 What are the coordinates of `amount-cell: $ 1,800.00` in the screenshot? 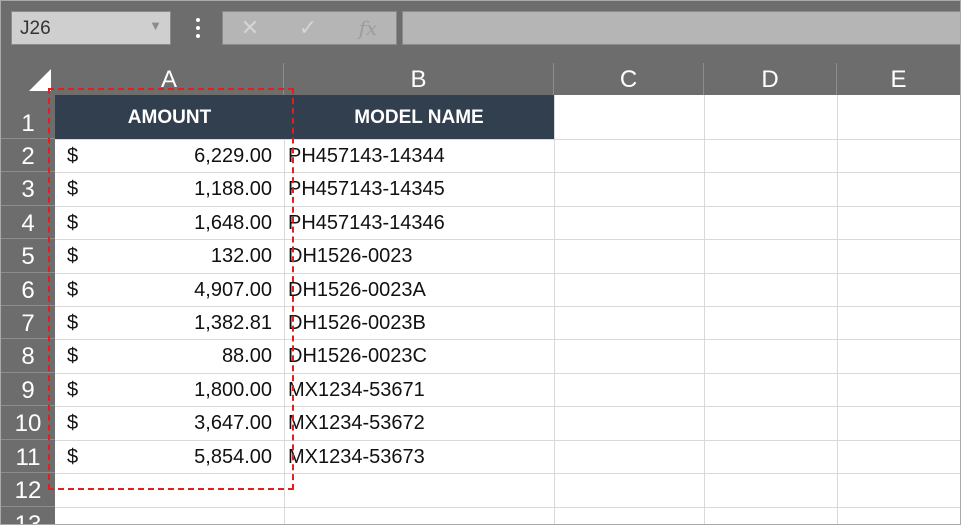 It's located at (169, 389).